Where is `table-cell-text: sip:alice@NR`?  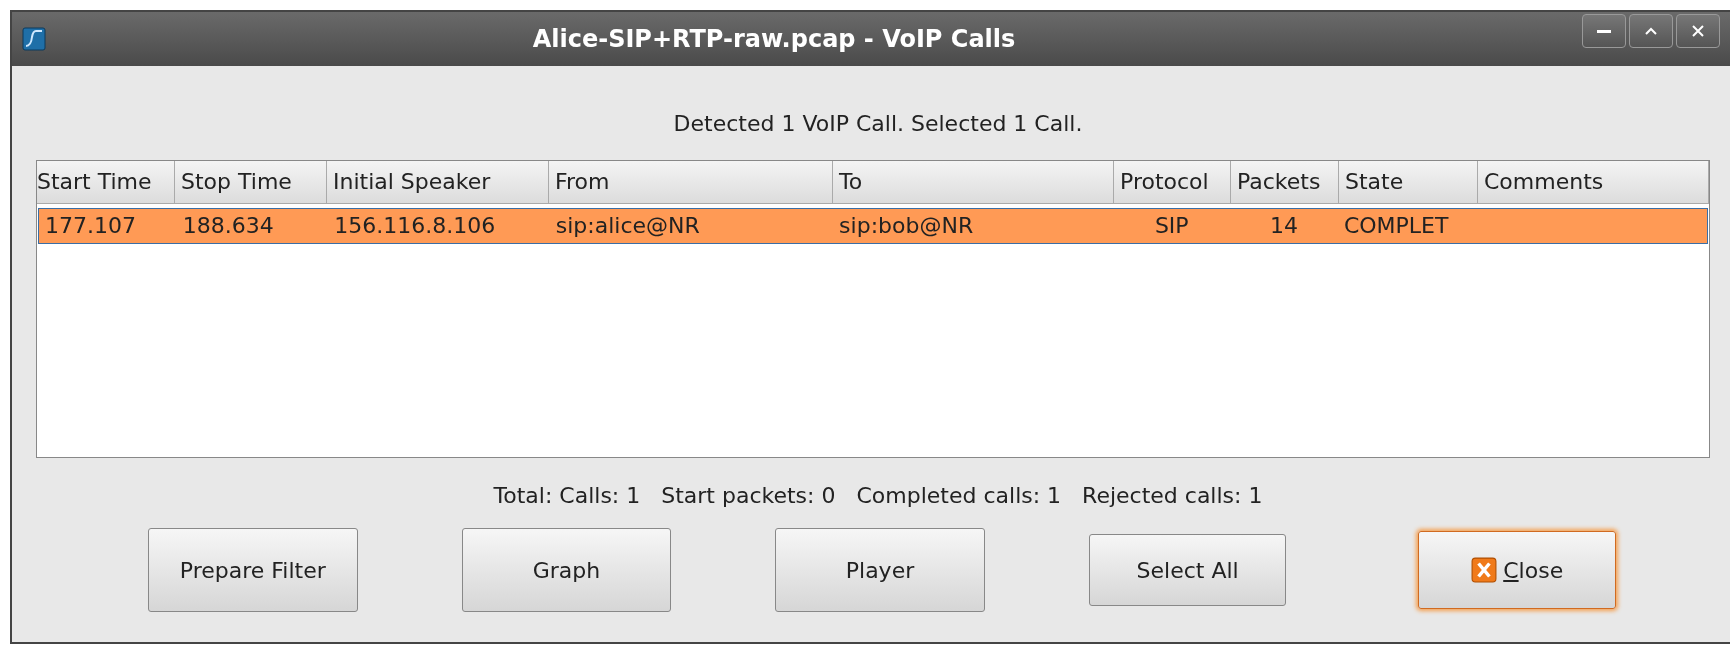
table-cell-text: sip:alice@NR is located at coordinates (627, 226).